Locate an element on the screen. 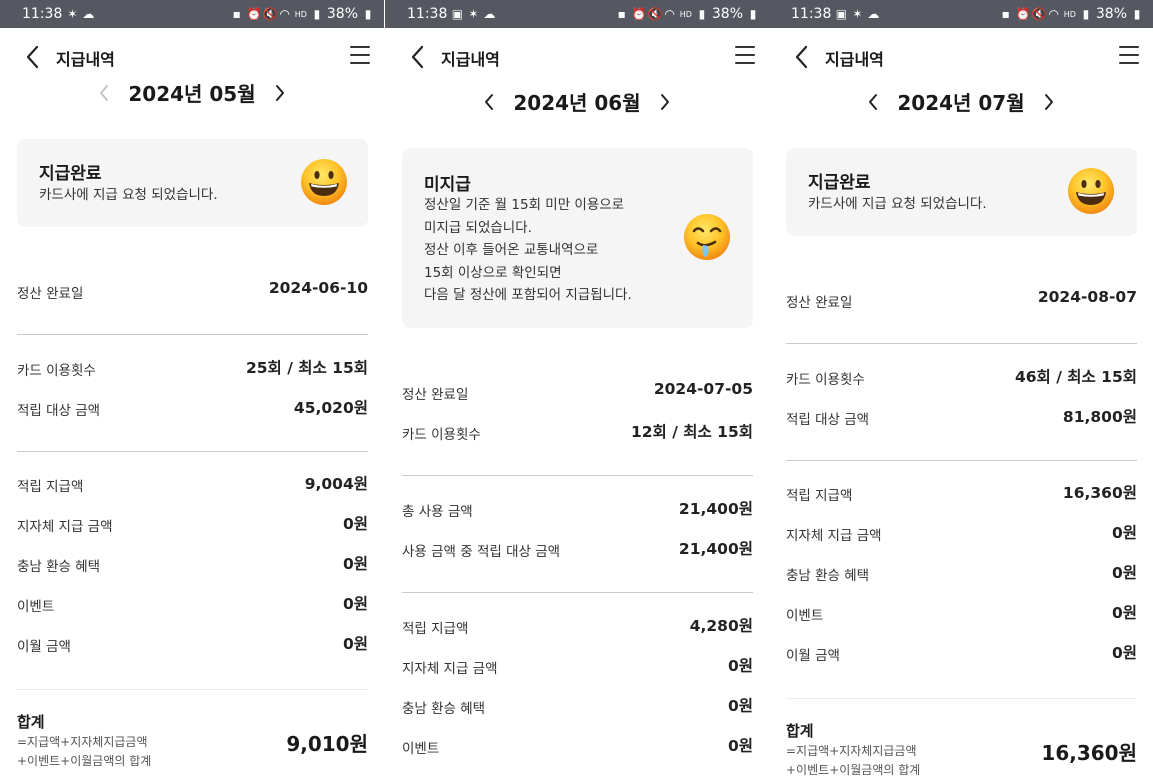 The image size is (1153, 780). month-label: 2024년 07월 is located at coordinates (961, 103).